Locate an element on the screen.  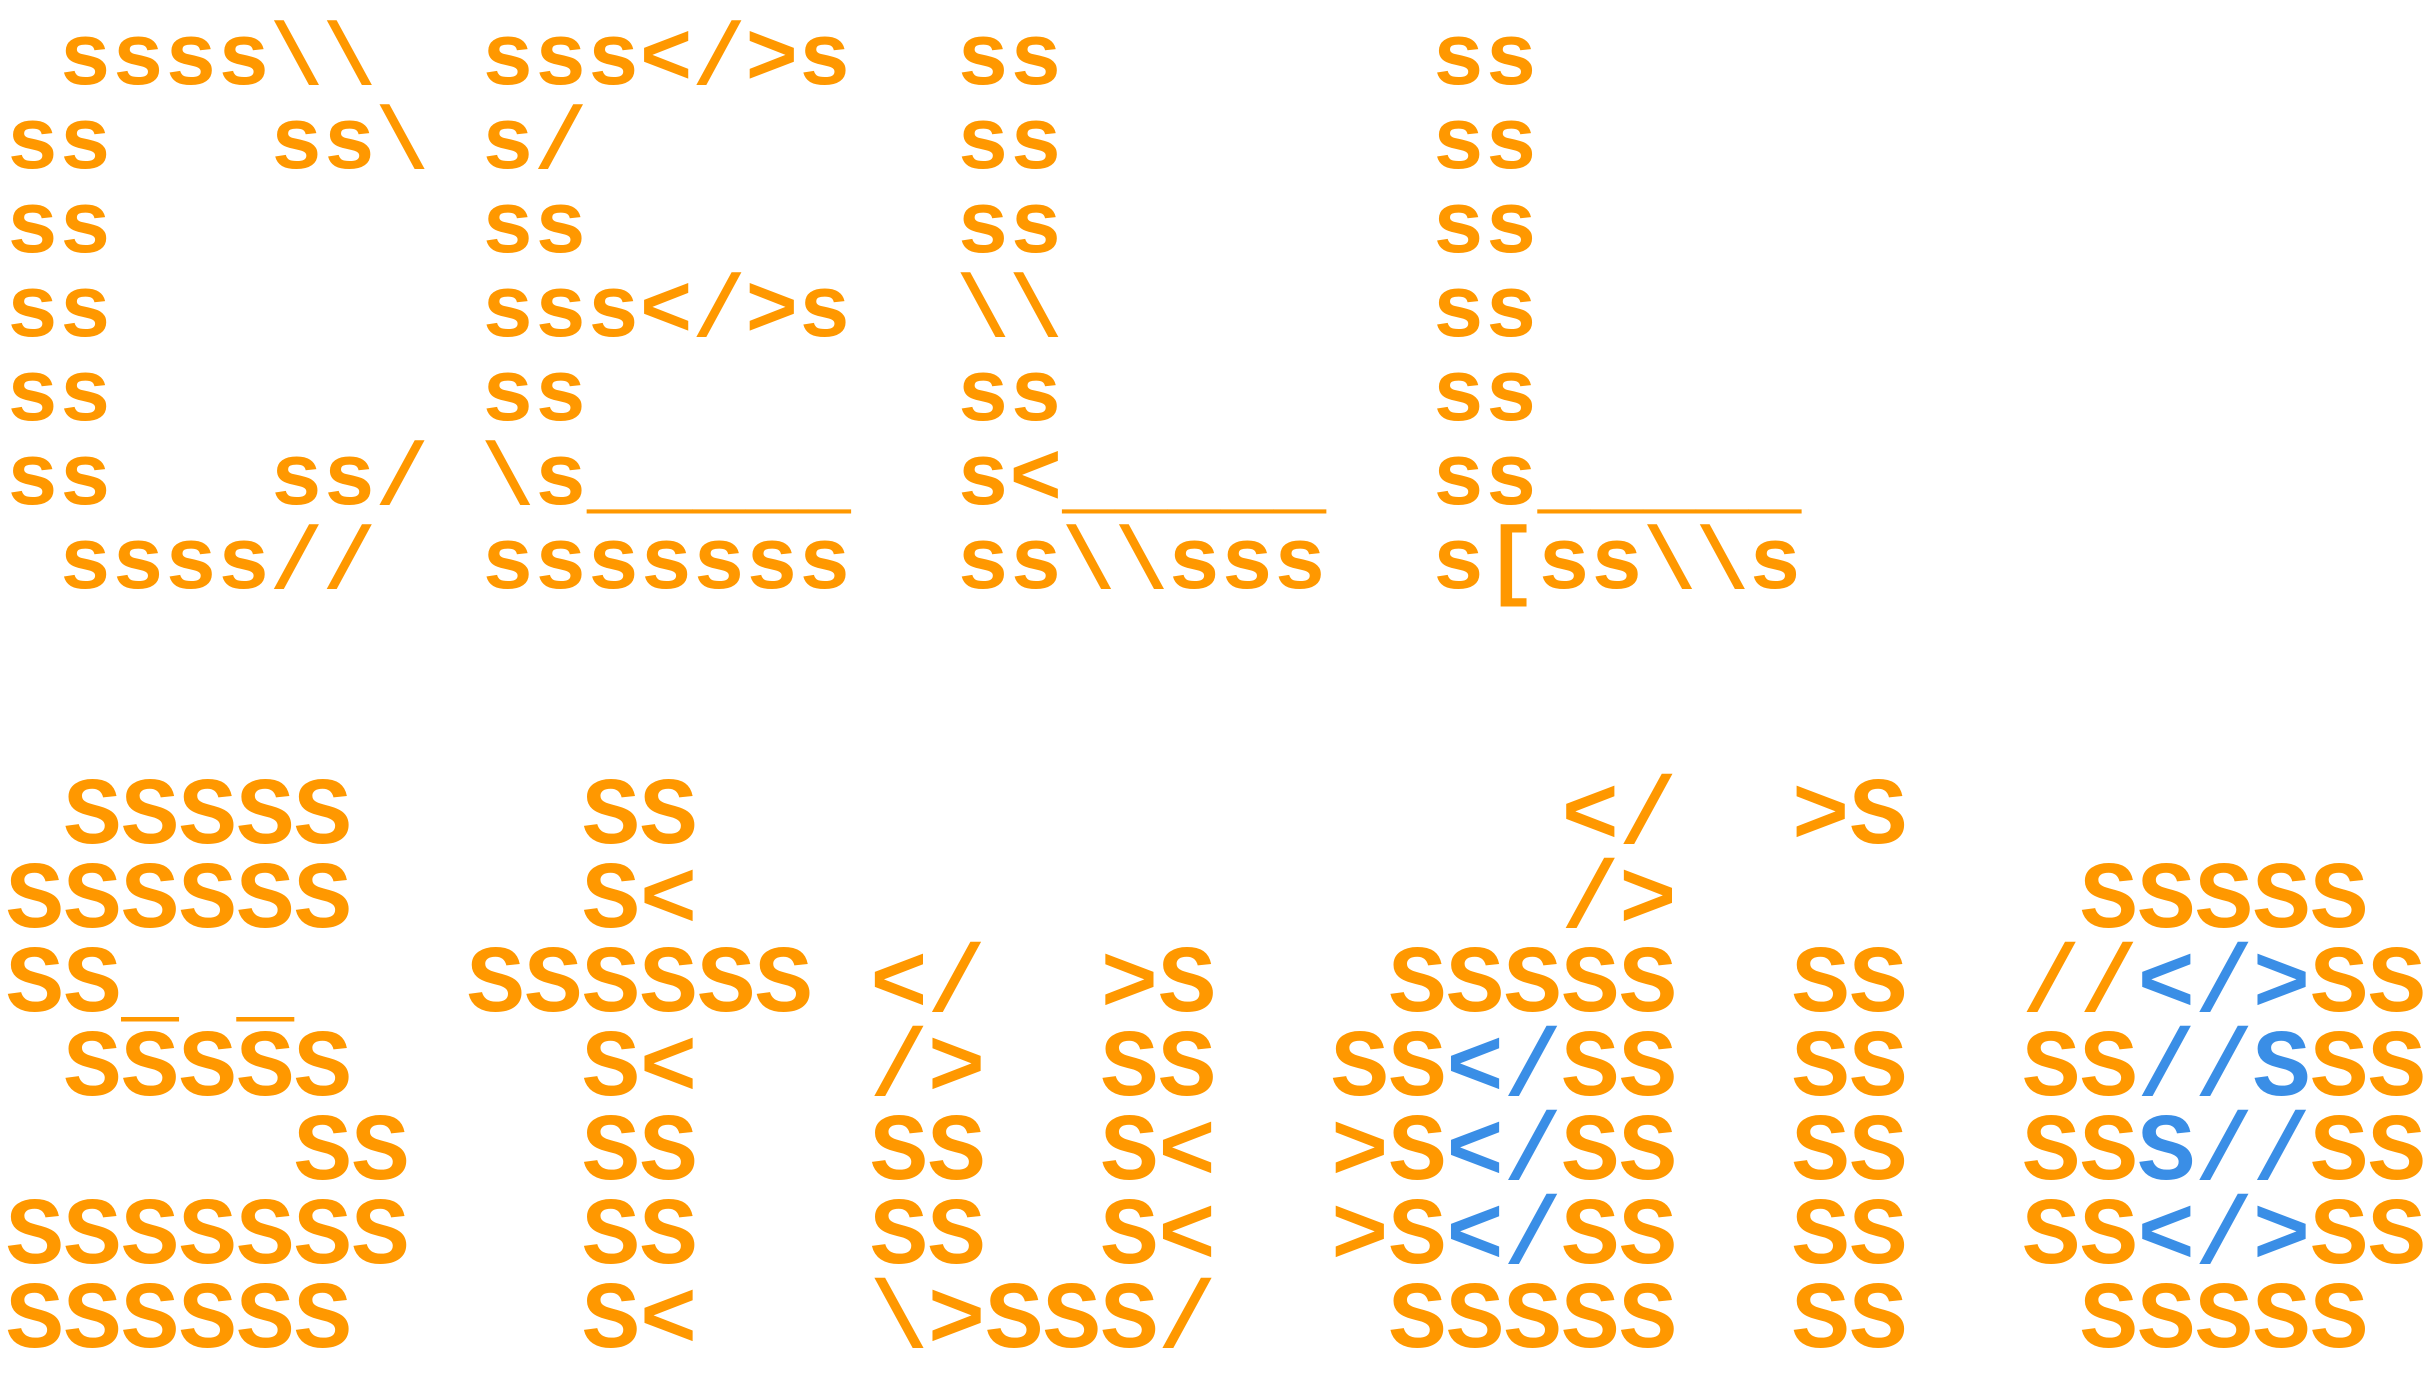
ascii-art-line: ss ss\ s/ ss ss is located at coordinates (904, 146).